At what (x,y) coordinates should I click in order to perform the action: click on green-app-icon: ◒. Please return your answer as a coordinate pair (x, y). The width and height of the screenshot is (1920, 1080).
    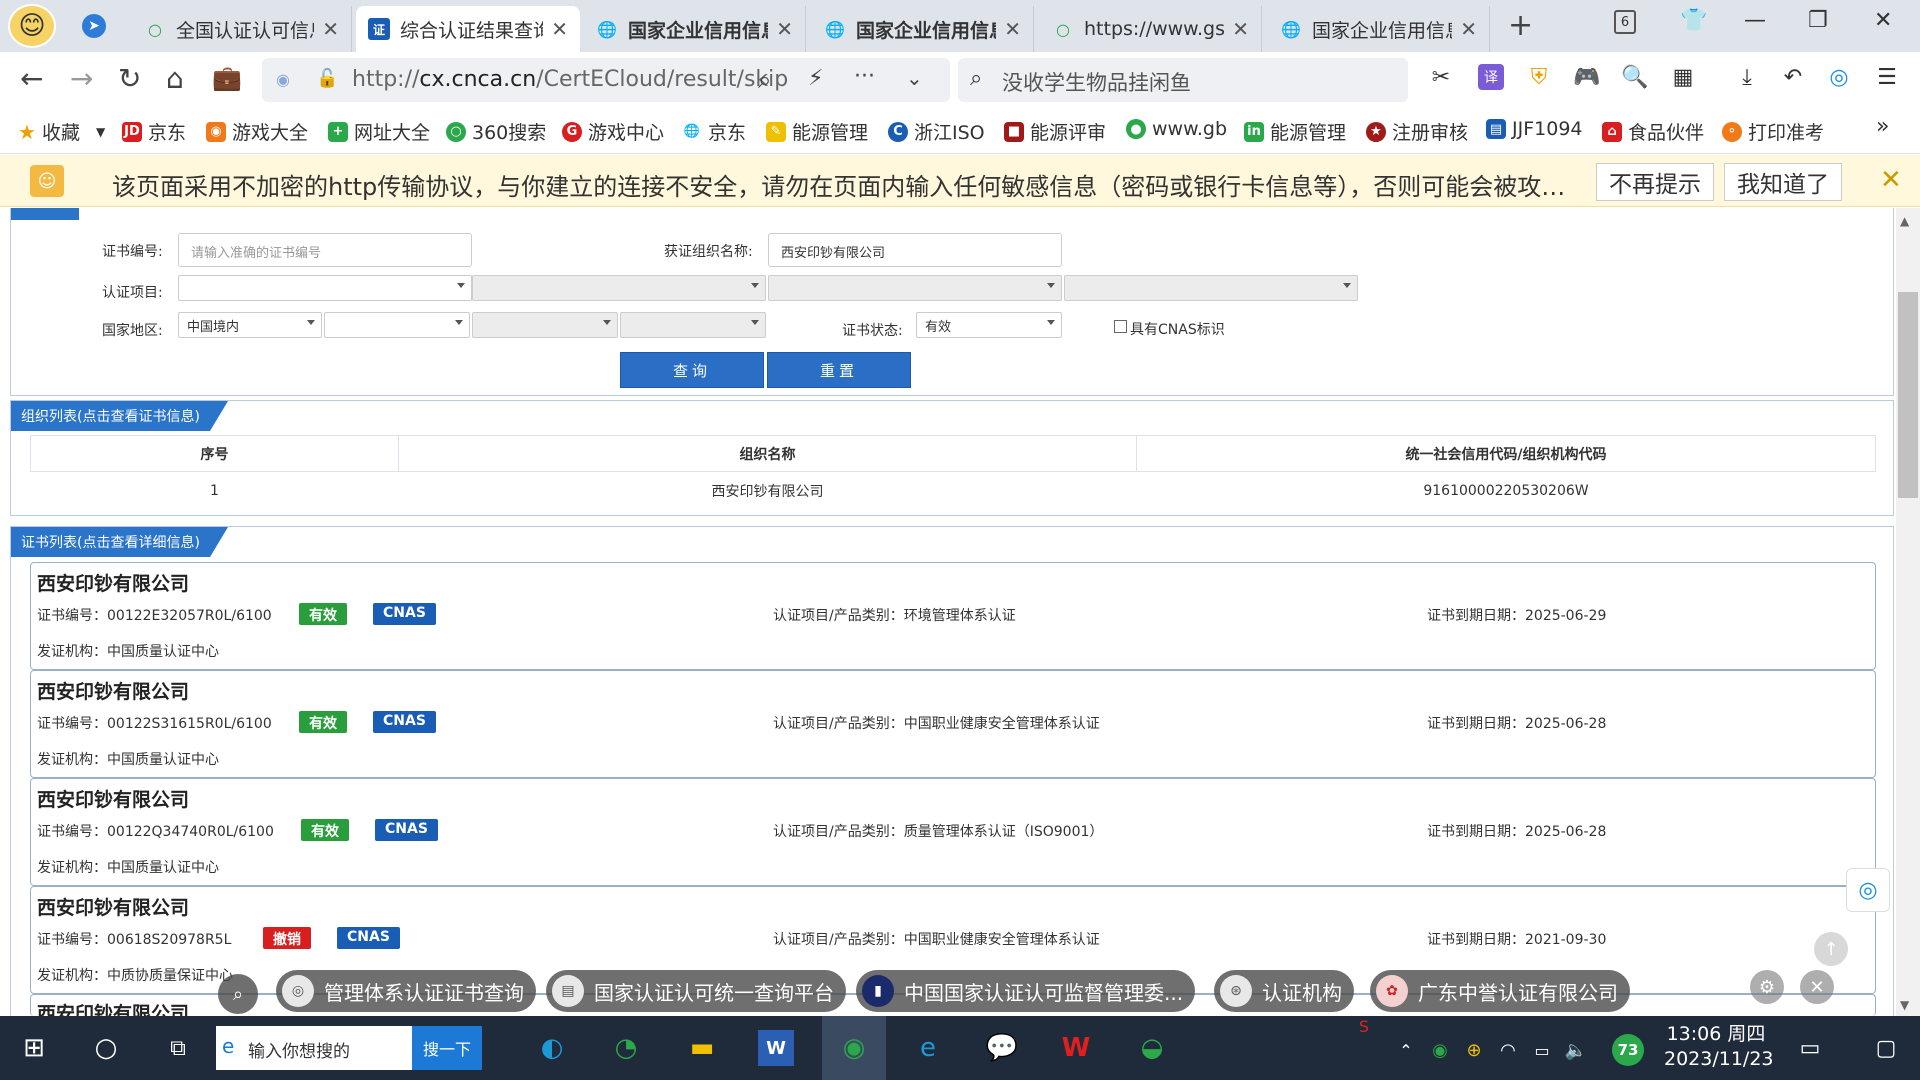
    Looking at the image, I should click on (1152, 1048).